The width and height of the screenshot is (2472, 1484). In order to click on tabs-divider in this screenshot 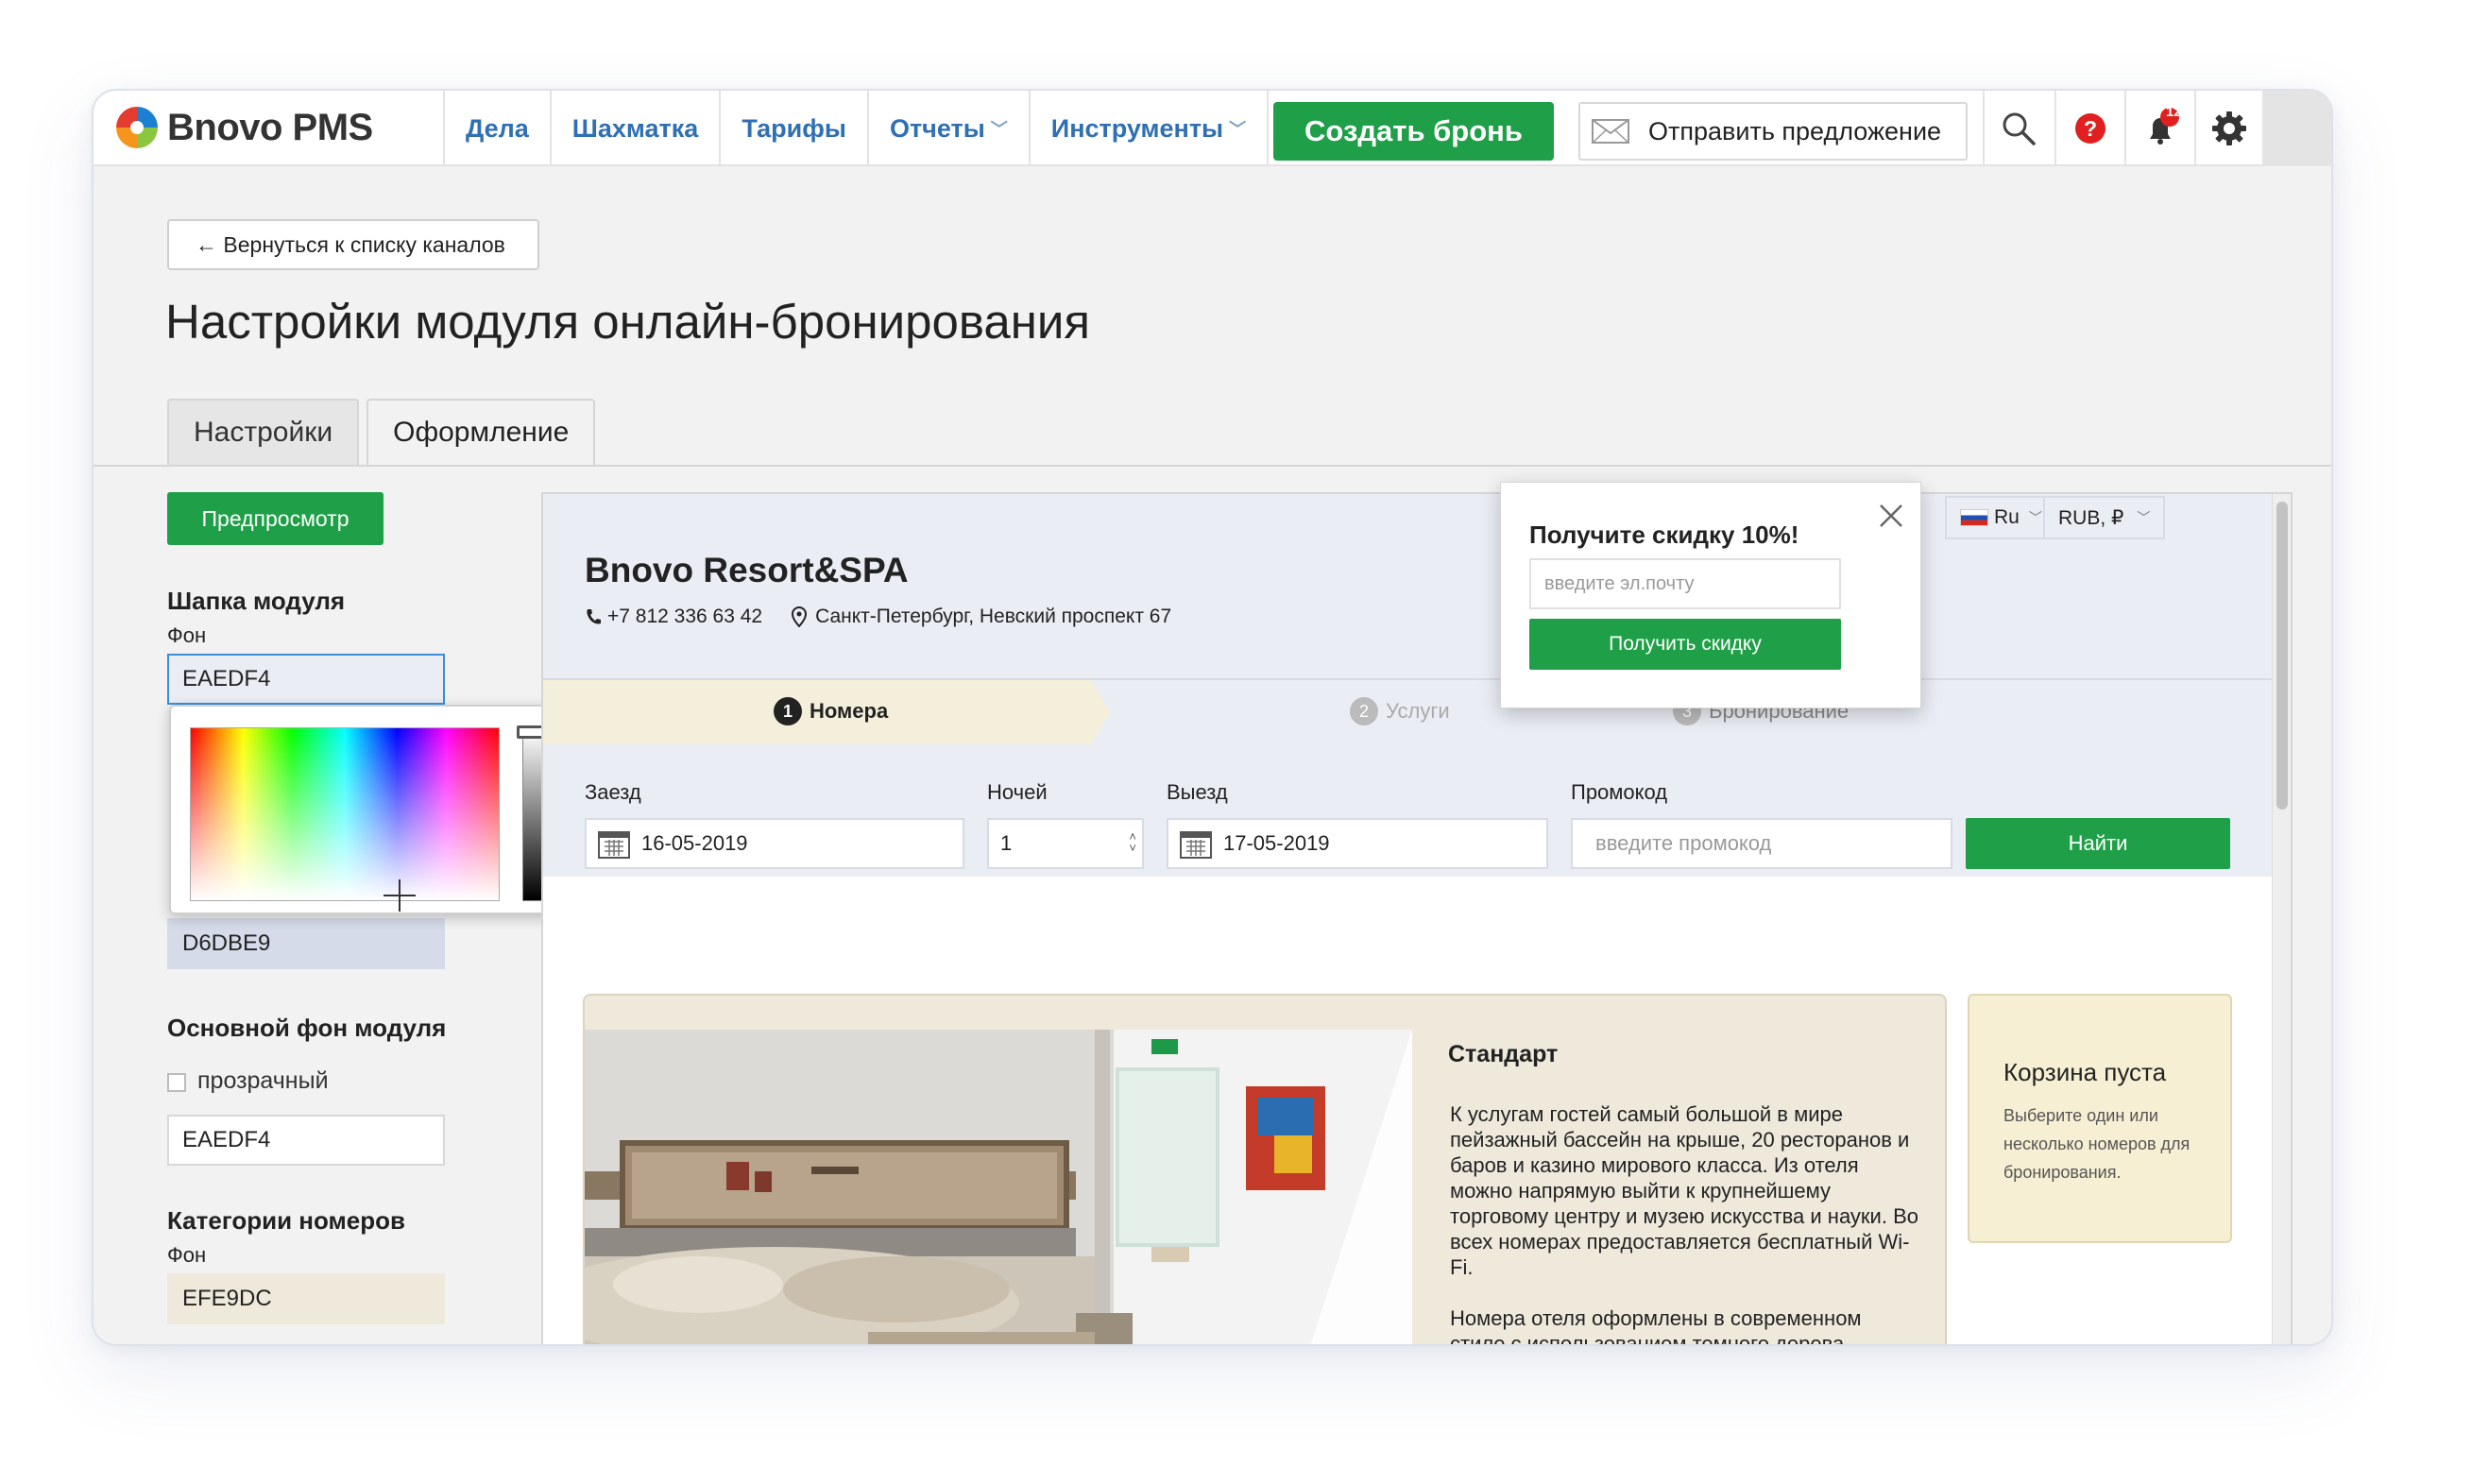, I will do `click(1212, 466)`.